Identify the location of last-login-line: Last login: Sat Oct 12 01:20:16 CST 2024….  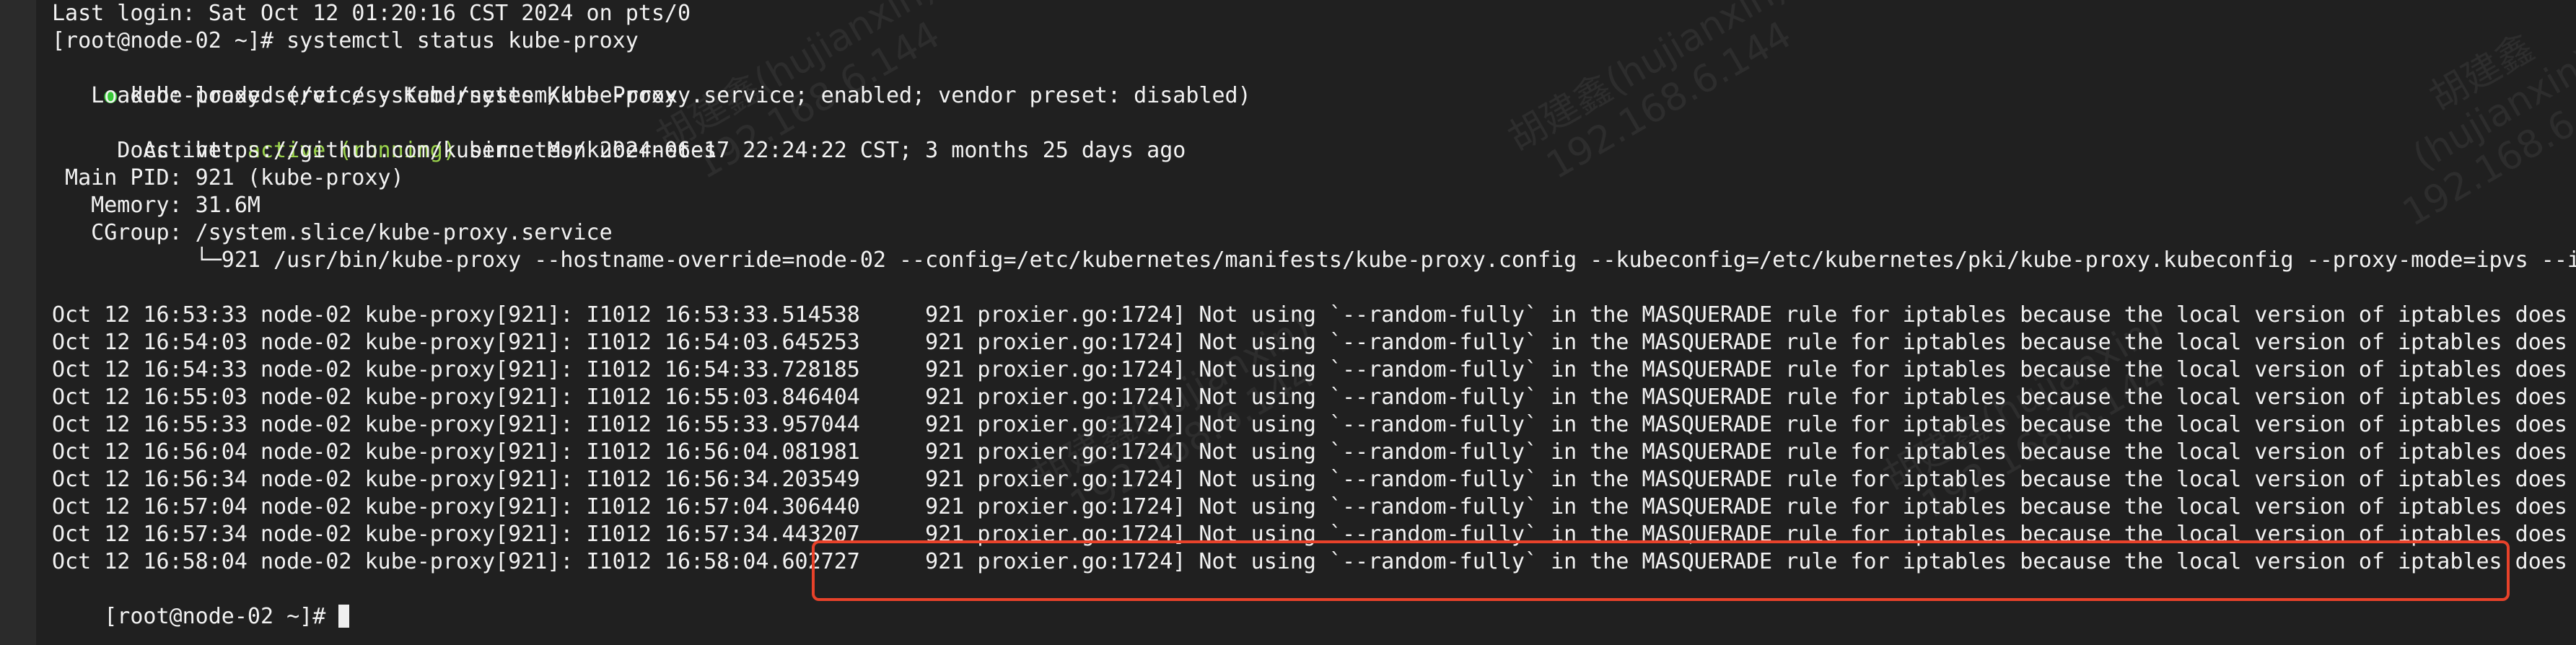
(371, 13).